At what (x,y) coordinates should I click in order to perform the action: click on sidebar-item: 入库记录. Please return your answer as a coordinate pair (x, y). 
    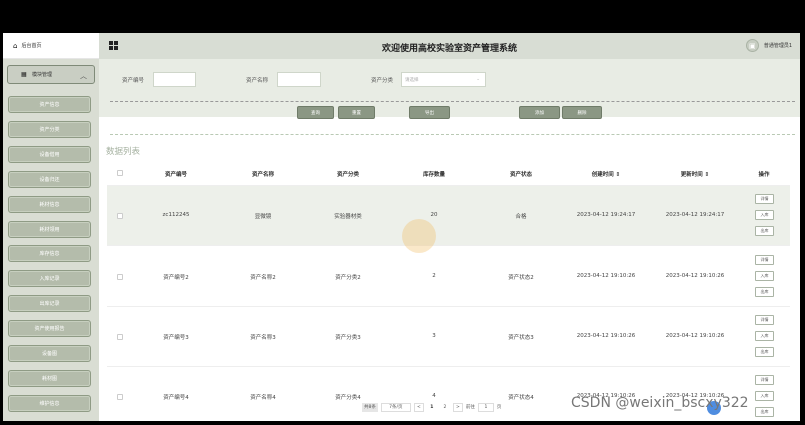
    Looking at the image, I should click on (49, 278).